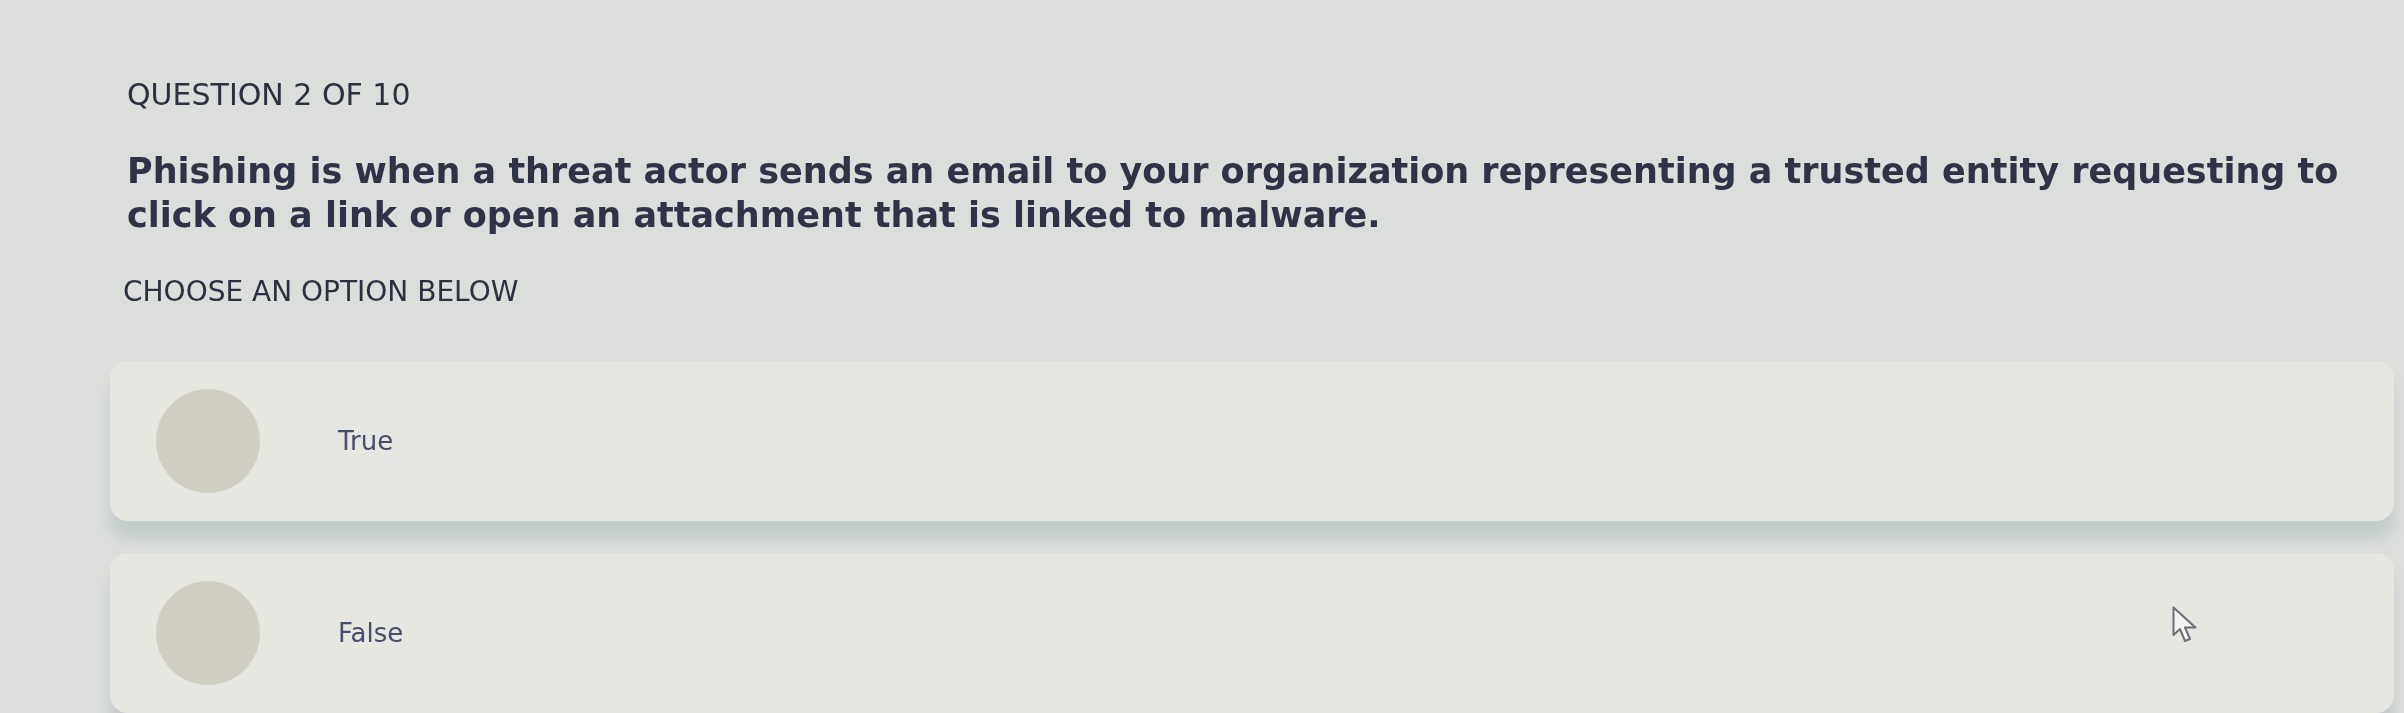 This screenshot has width=2404, height=713. I want to click on mouse-pointer-icon, so click(2185, 624).